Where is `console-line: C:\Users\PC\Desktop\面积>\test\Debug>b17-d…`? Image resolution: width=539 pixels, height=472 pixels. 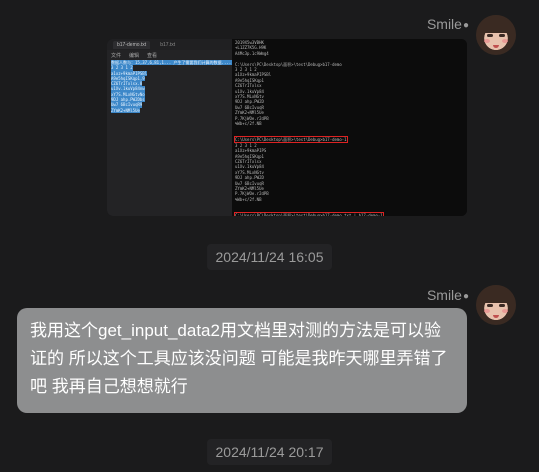
console-line: C:\Users\PC\Desktop\面积>\test\Debug>b17-d… is located at coordinates (309, 214).